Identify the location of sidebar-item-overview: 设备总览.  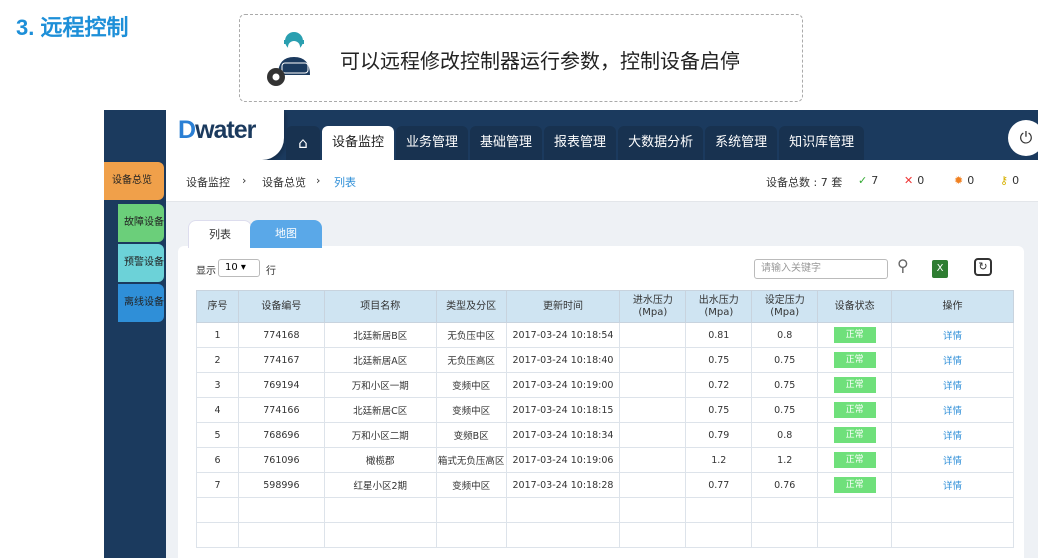
(134, 181).